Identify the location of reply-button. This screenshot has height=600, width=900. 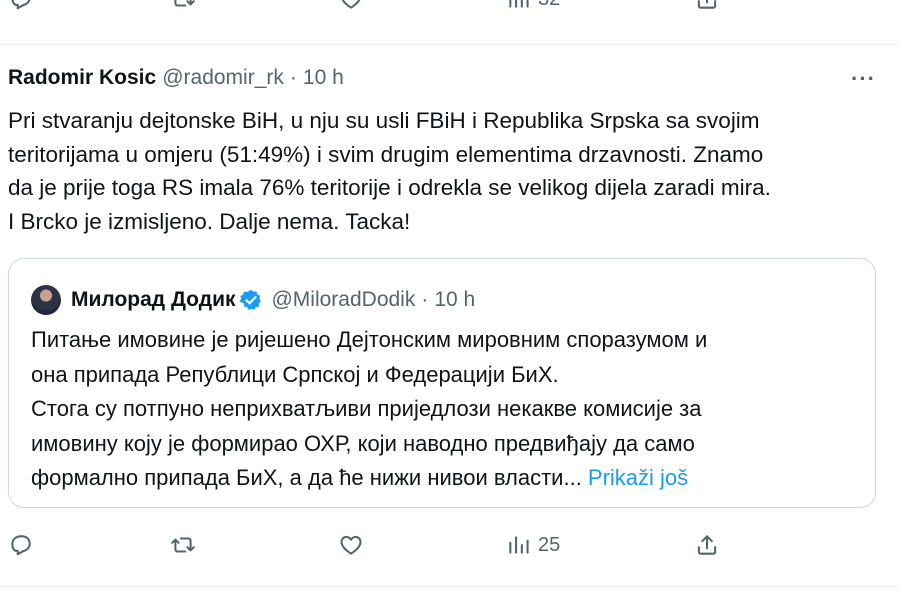
(21, 545).